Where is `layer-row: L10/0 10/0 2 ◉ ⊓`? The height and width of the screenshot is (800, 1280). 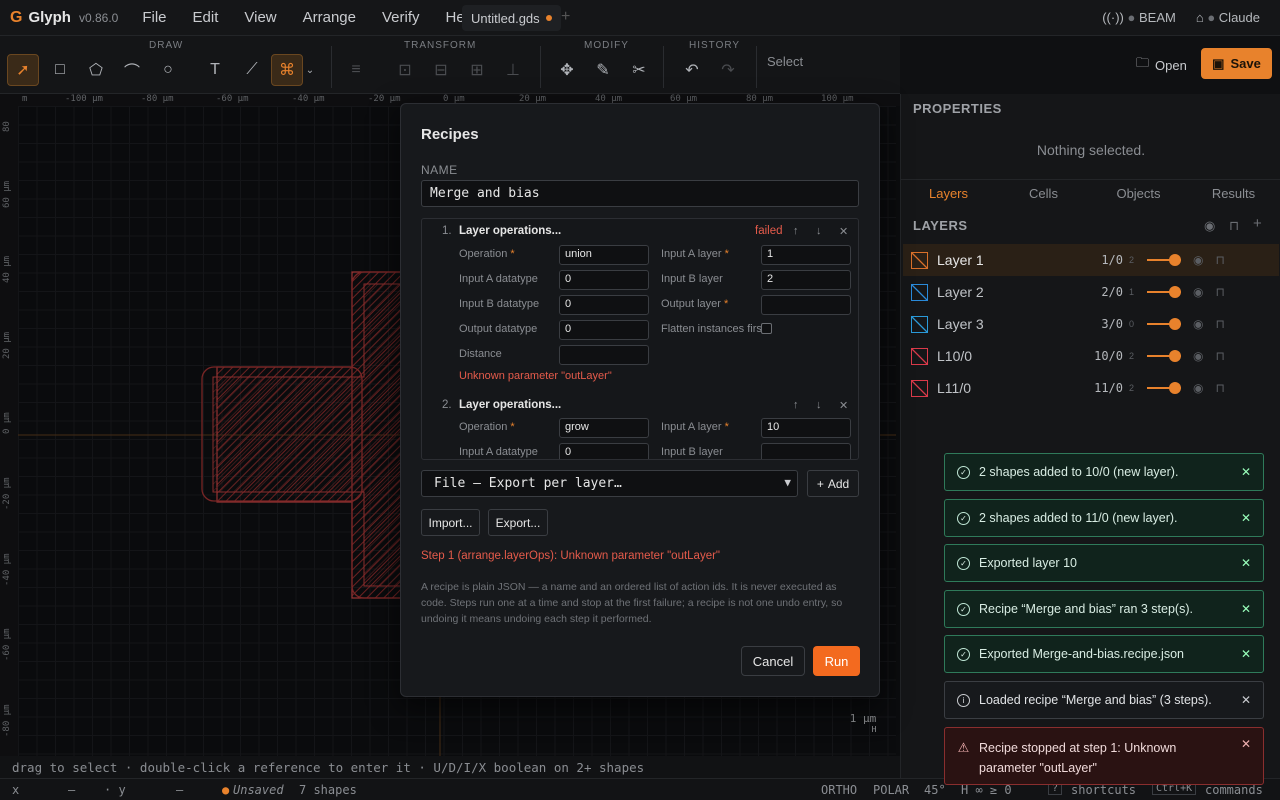 layer-row: L10/0 10/0 2 ◉ ⊓ is located at coordinates (1091, 356).